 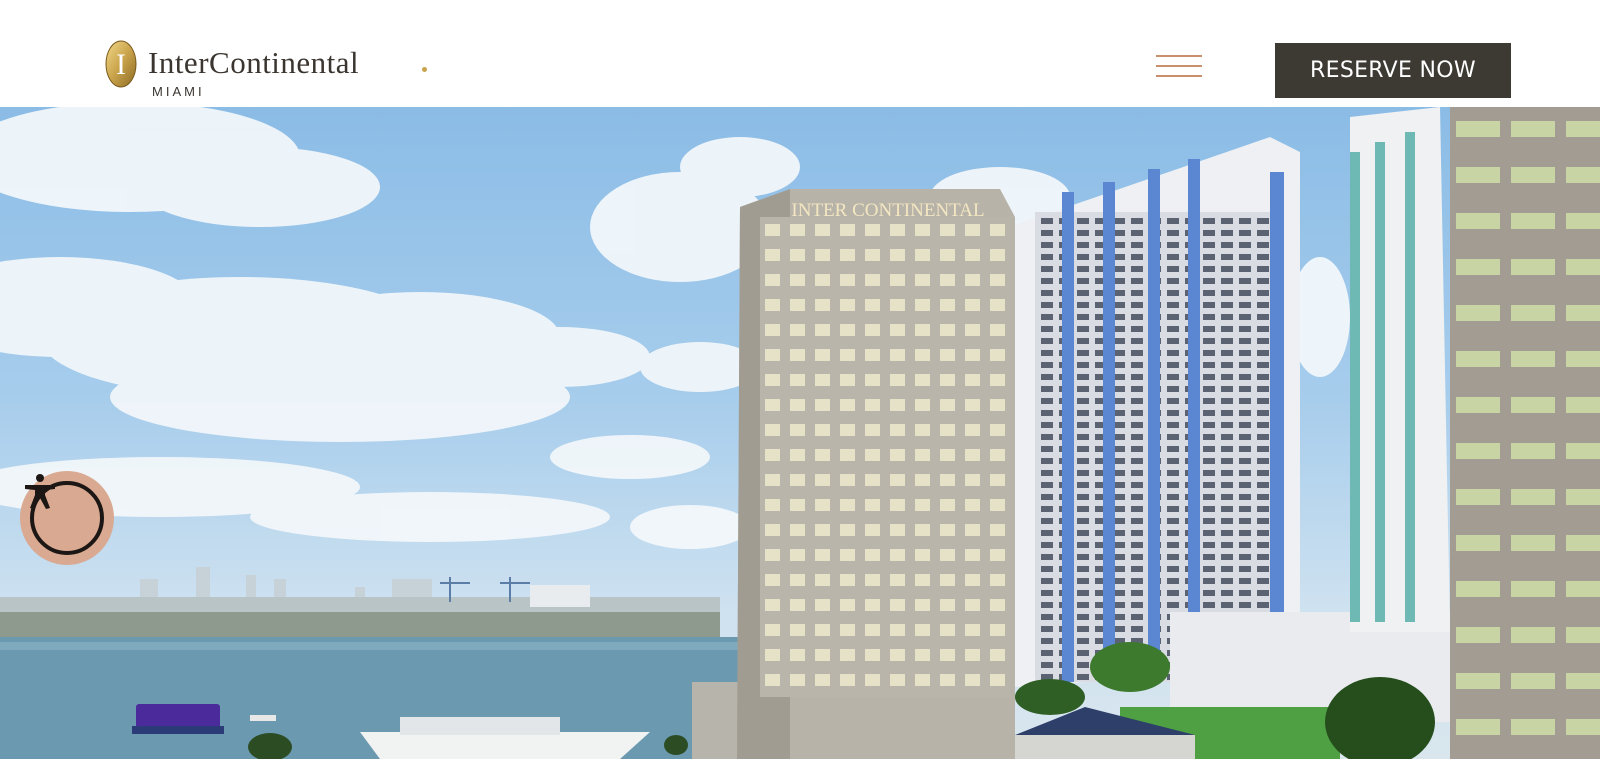 I want to click on residential-tower-blue, so click(x=1157, y=412).